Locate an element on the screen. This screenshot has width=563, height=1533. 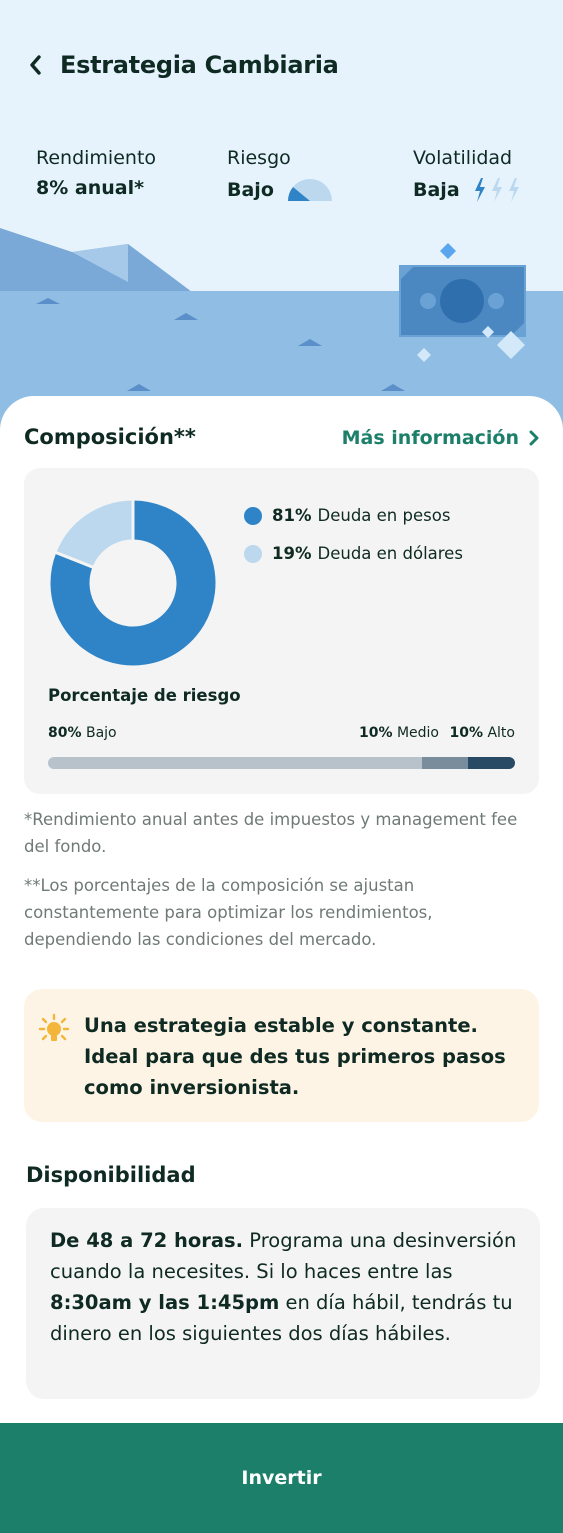
risk-bar is located at coordinates (281, 763).